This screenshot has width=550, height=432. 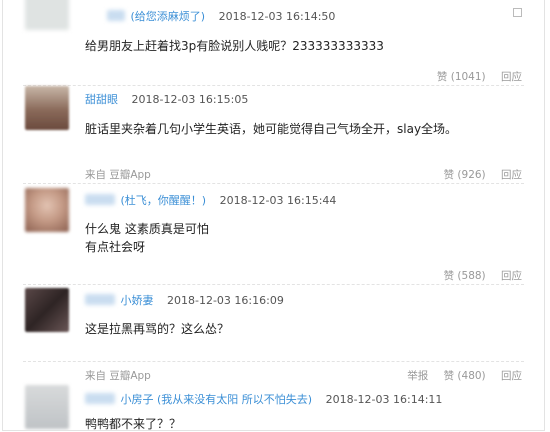 I want to click on comment-text: 给男朋友上赶着找3p有脸说别人贱呢？233333333333, so click(x=234, y=46).